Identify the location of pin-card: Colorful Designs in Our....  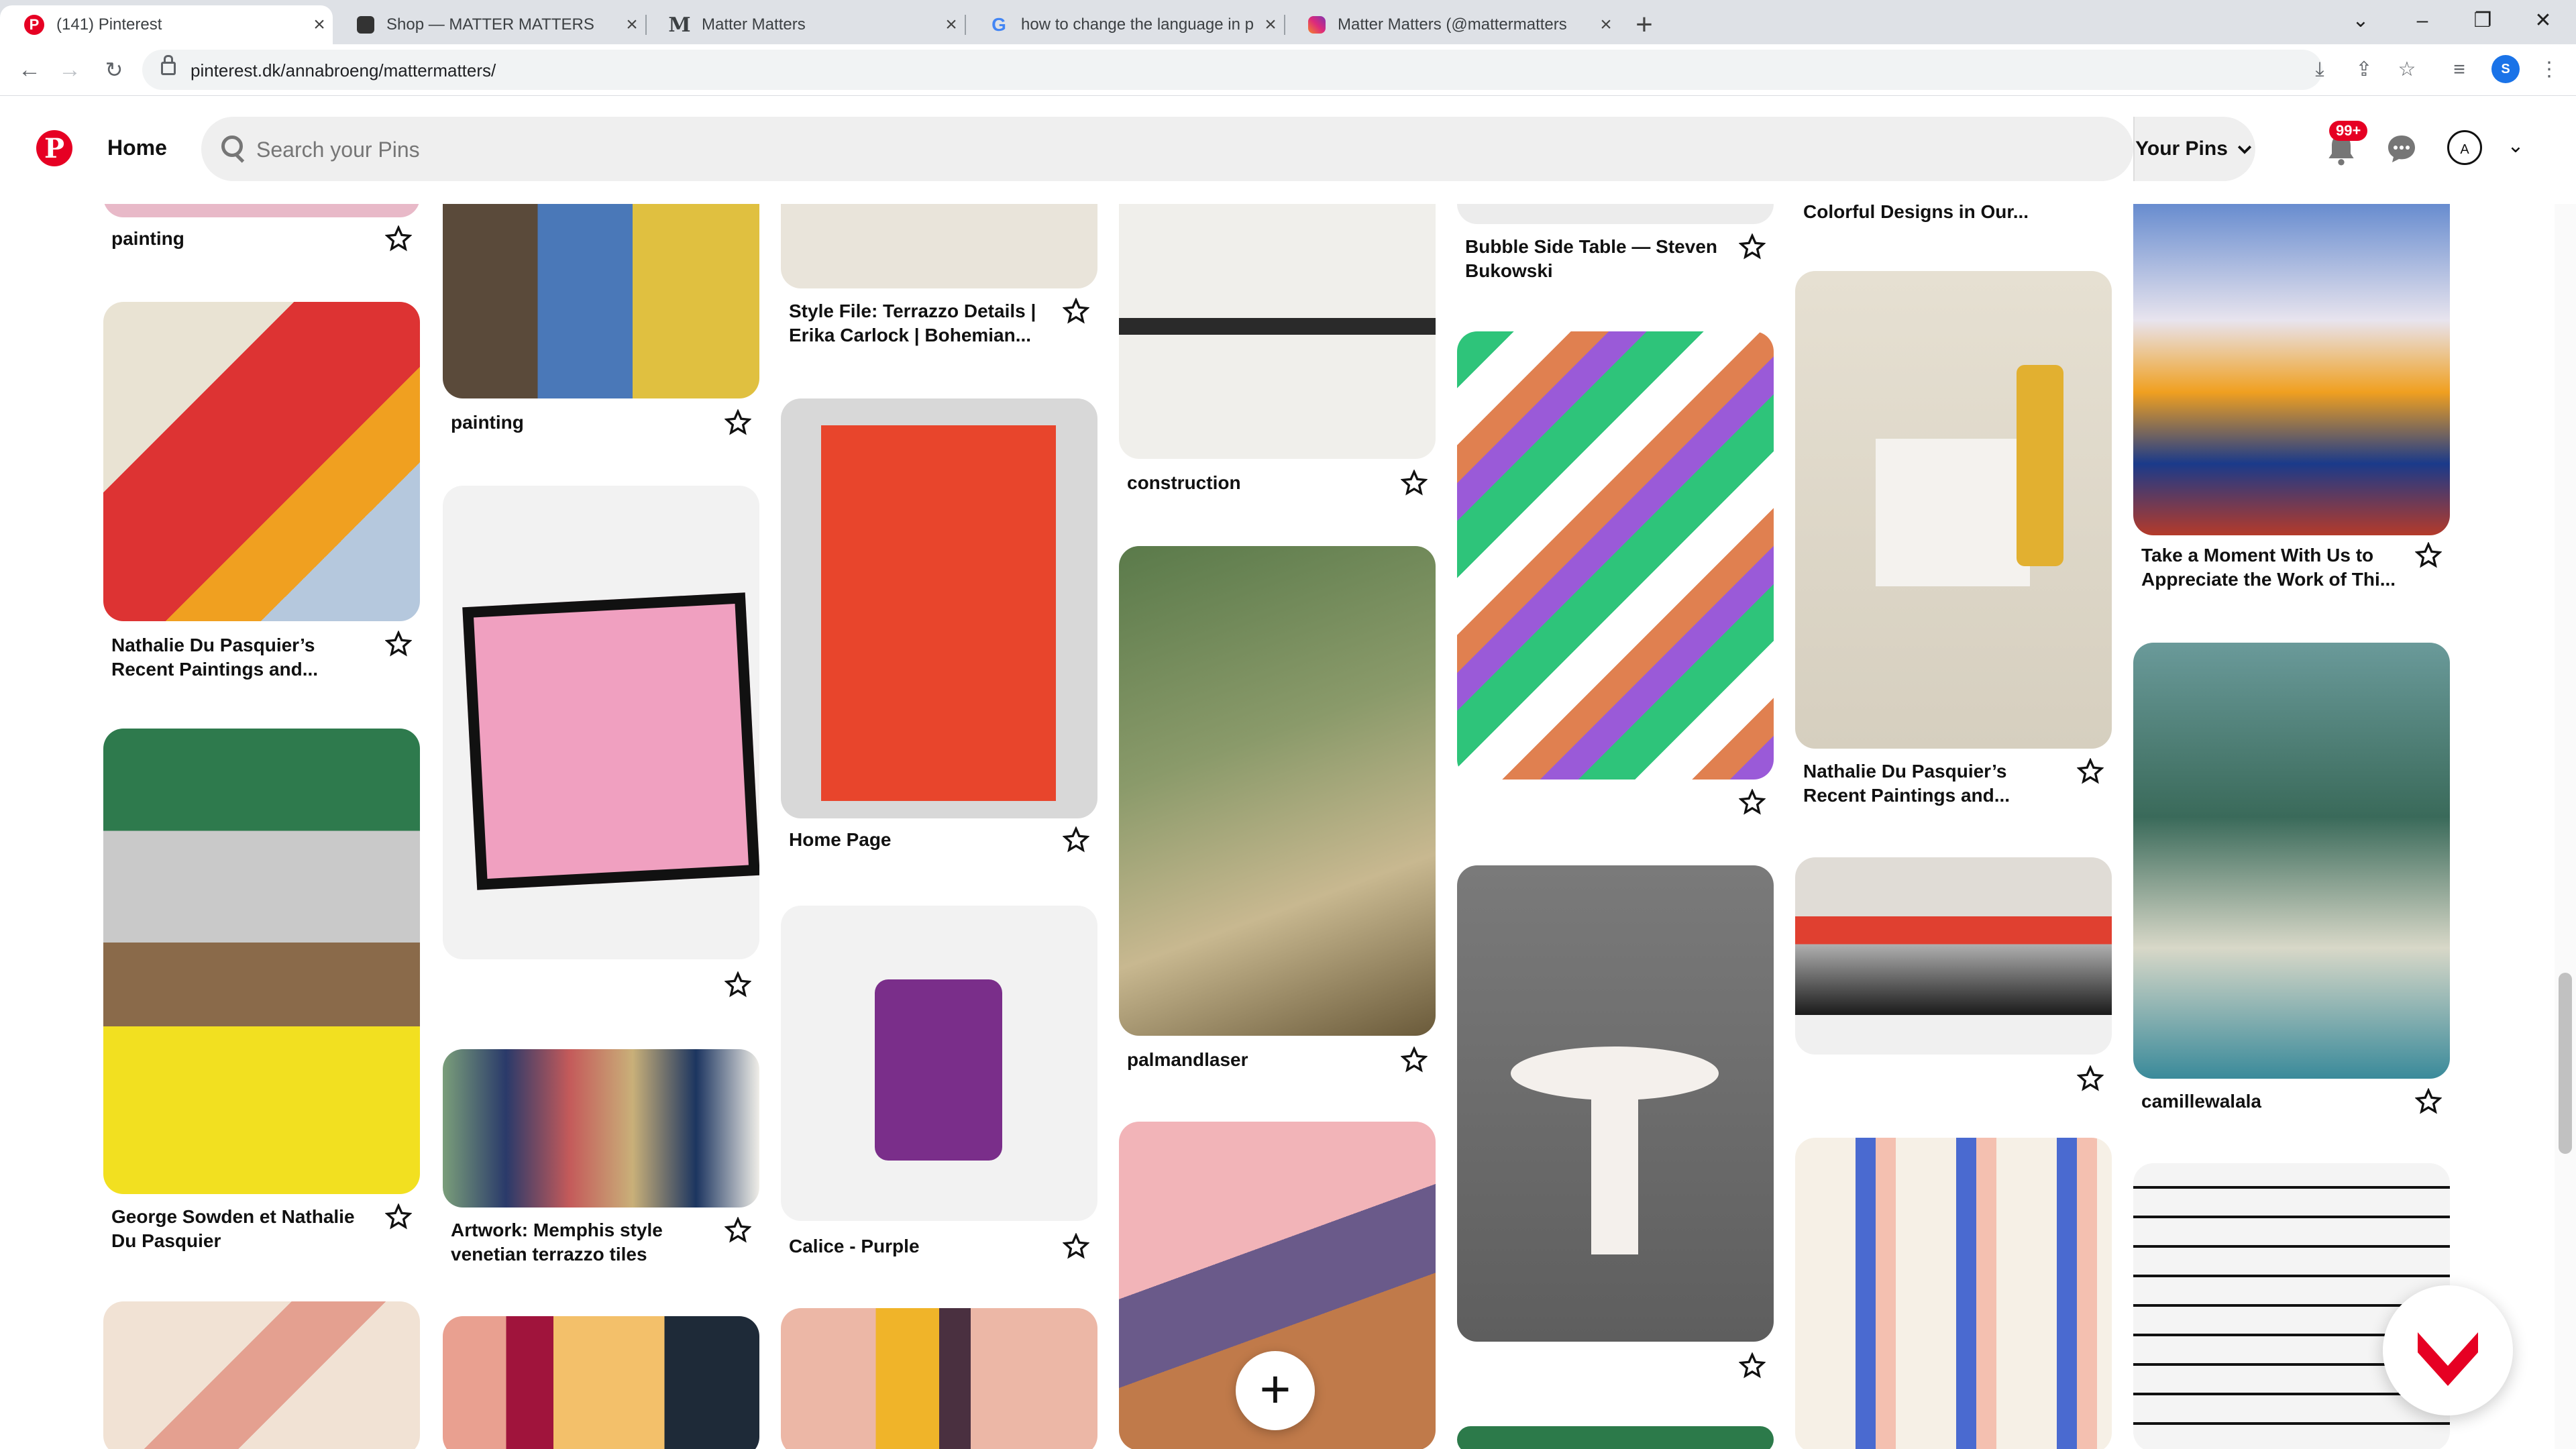
(1953, 224).